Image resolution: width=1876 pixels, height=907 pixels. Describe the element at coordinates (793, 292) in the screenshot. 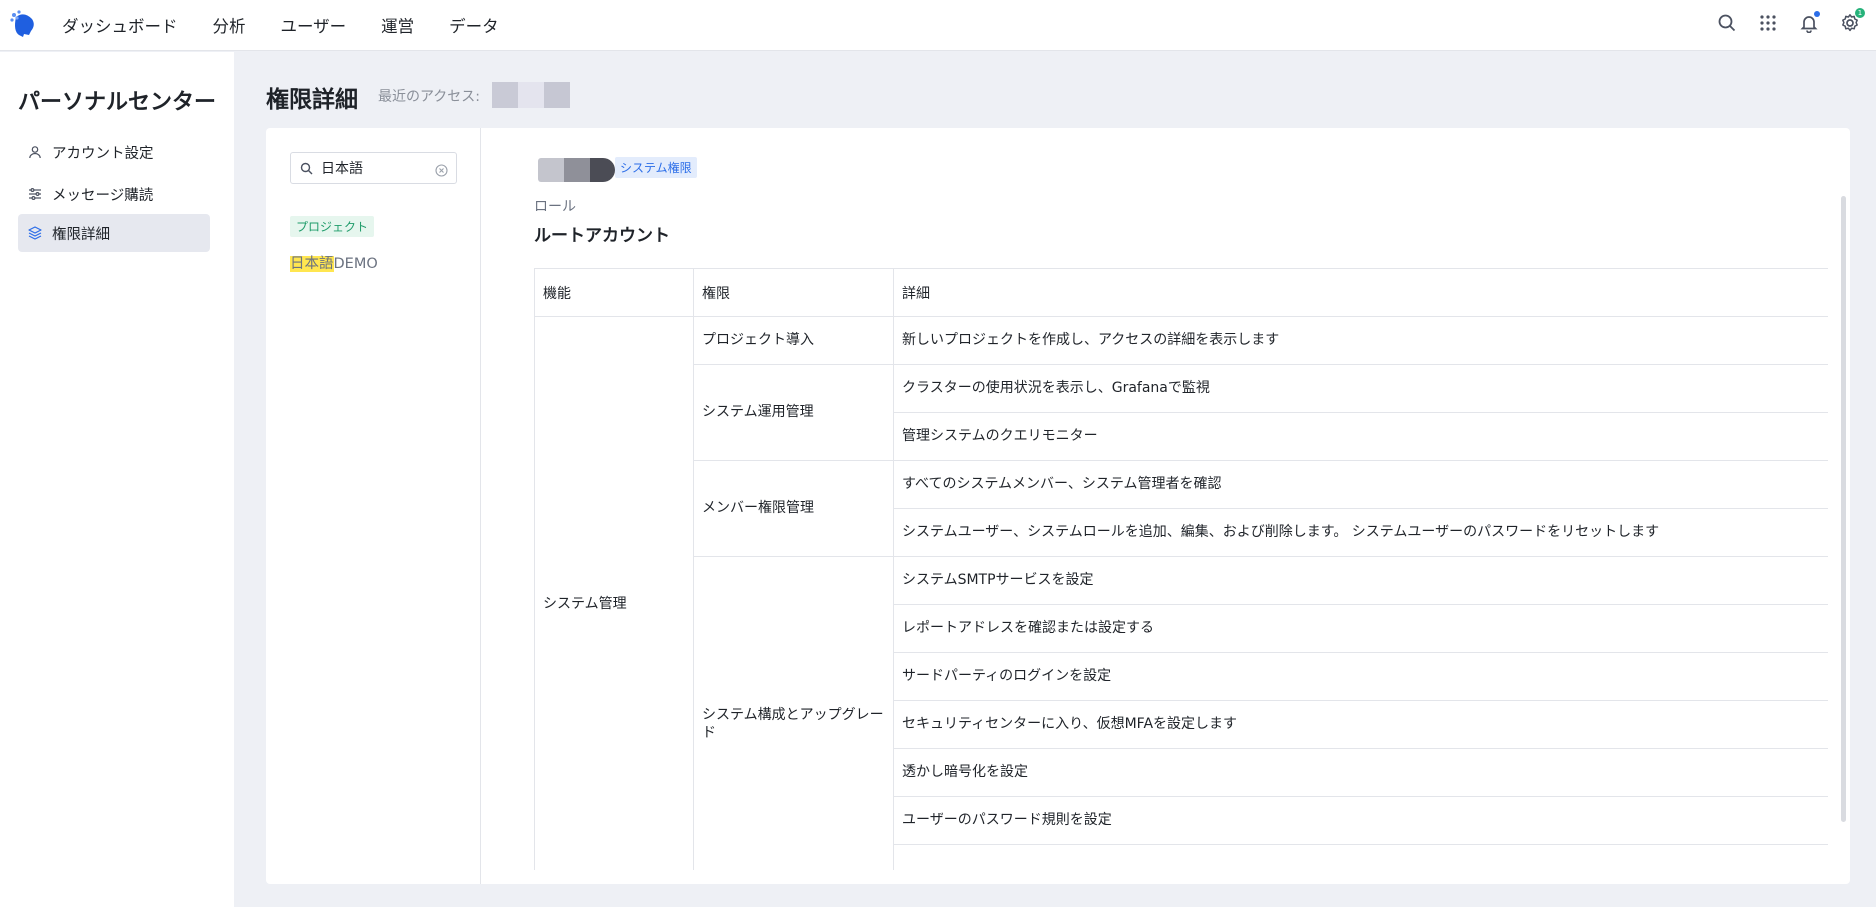

I see `column-header-permission: 権限` at that location.